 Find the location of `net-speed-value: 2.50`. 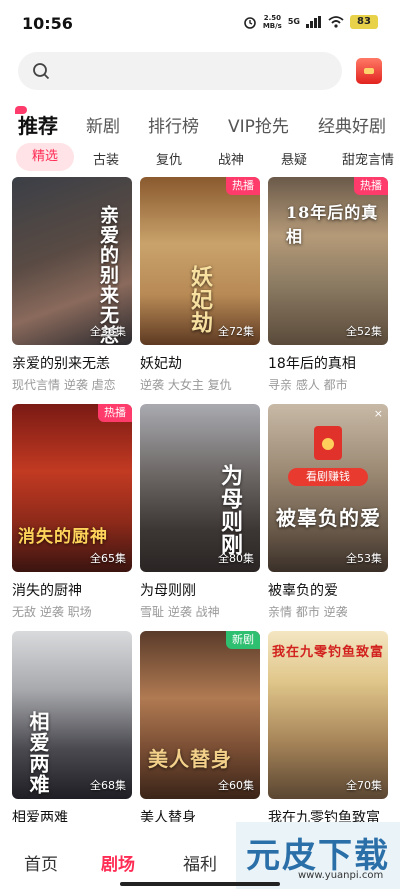

net-speed-value: 2.50 is located at coordinates (272, 18).